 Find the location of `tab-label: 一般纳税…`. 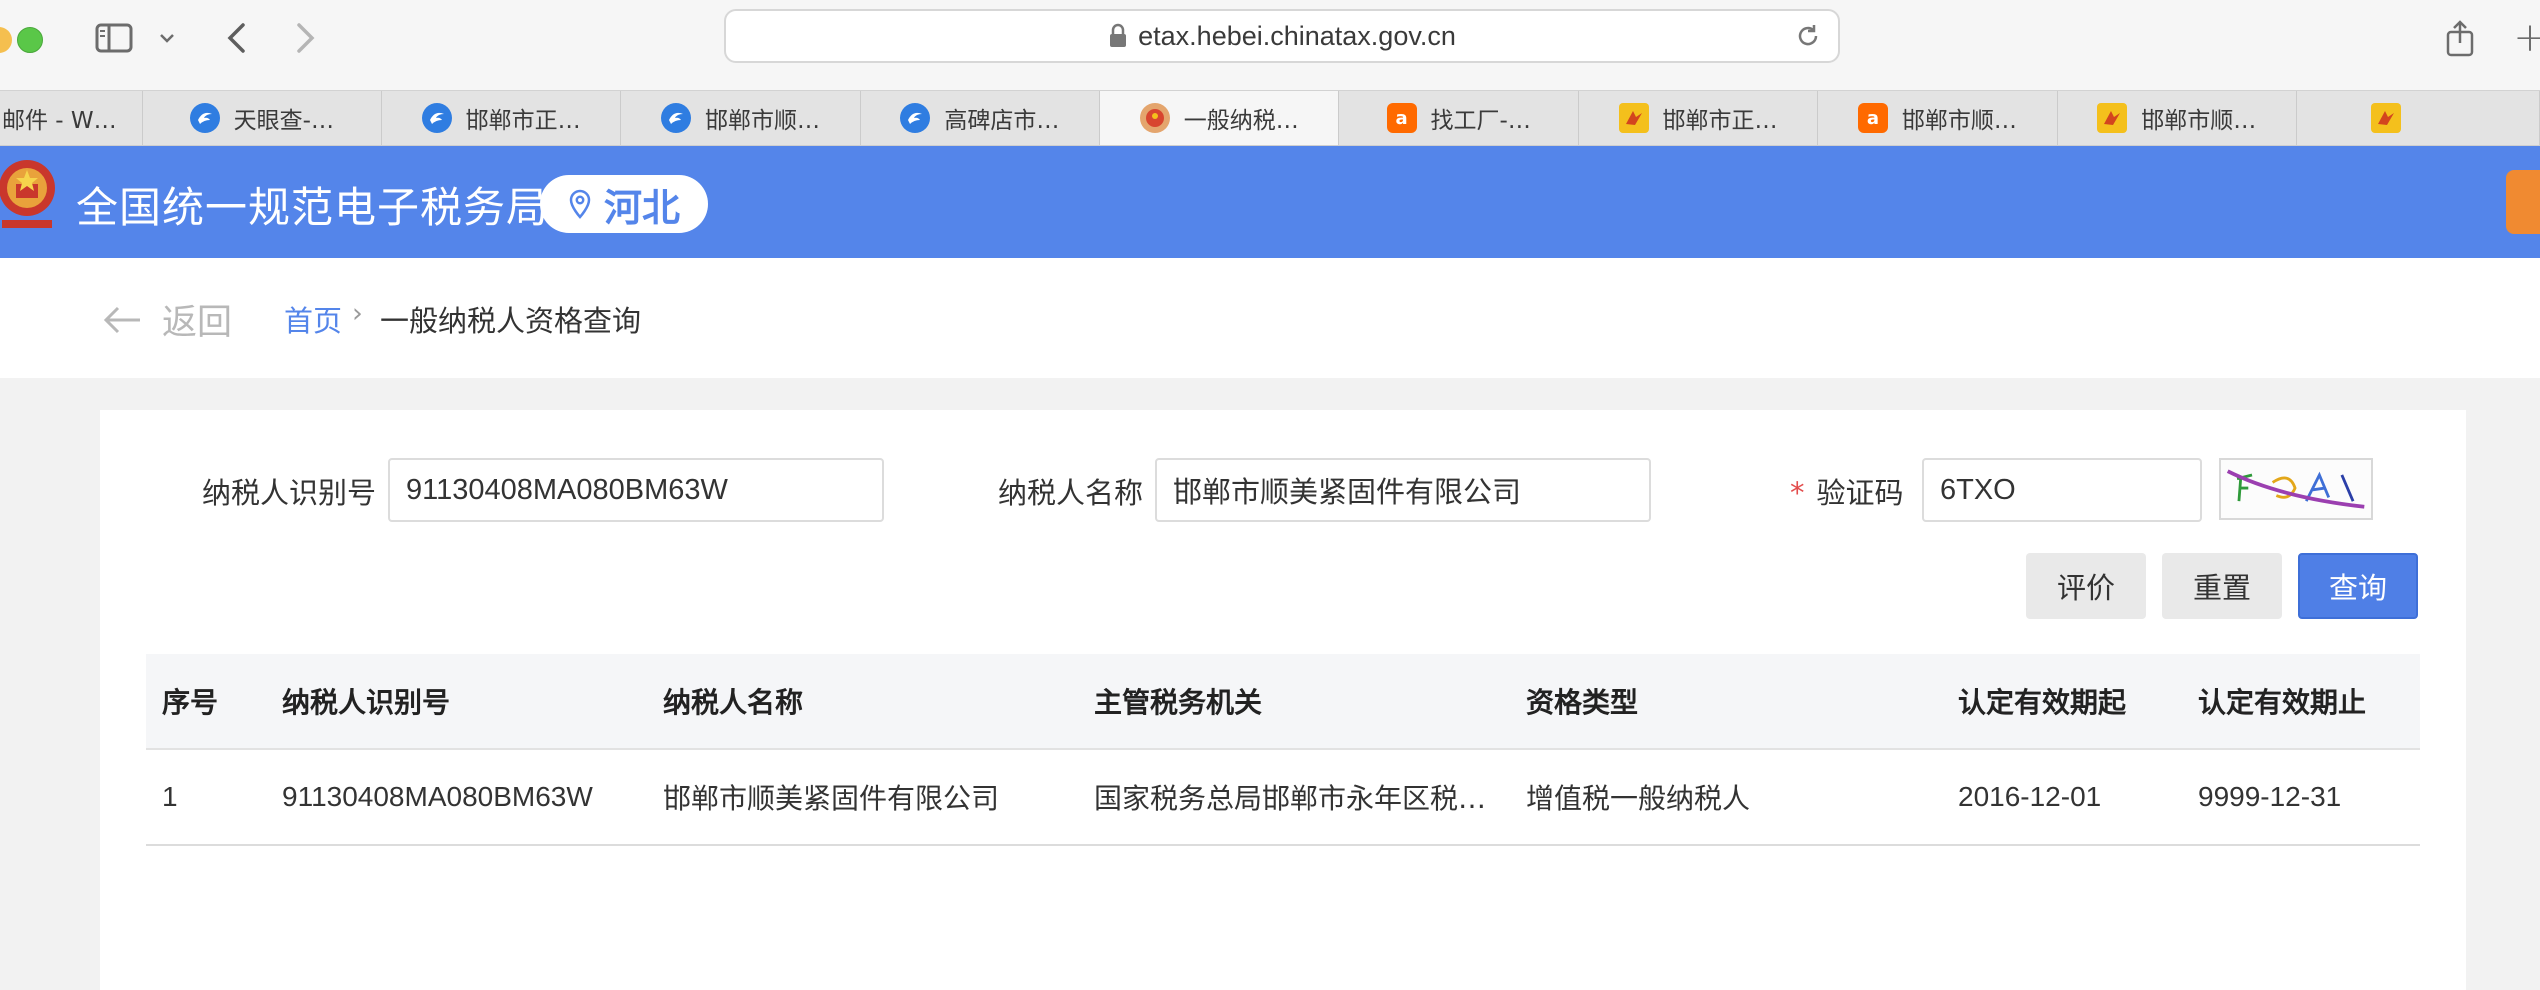

tab-label: 一般纳税… is located at coordinates (1241, 121).